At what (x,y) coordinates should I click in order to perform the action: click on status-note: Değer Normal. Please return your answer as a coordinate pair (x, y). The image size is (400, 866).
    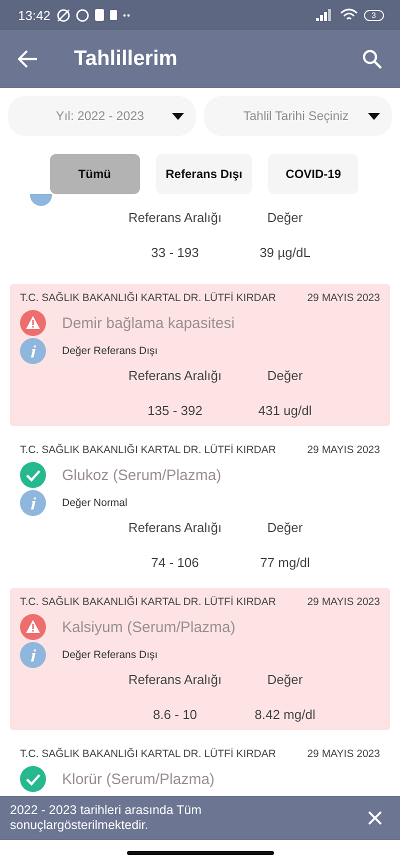
    Looking at the image, I should click on (95, 503).